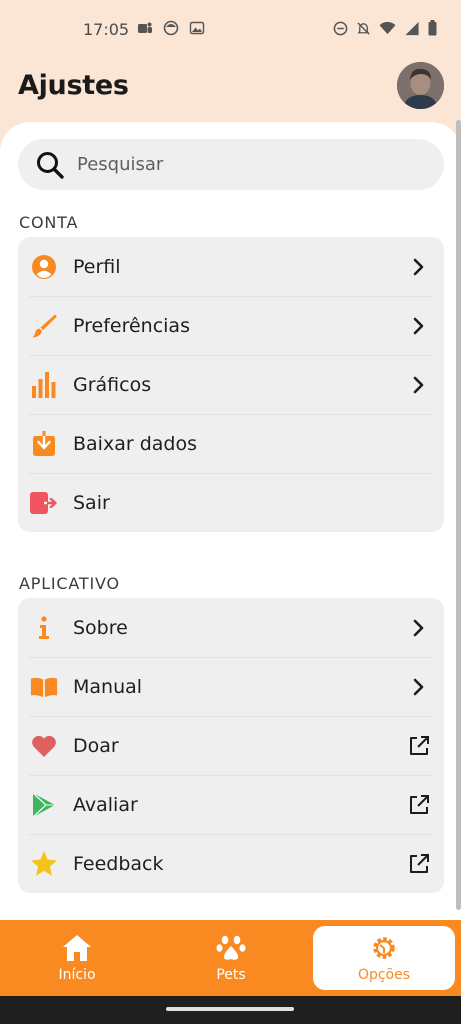  I want to click on nav-item-home: Início, so click(77, 958).